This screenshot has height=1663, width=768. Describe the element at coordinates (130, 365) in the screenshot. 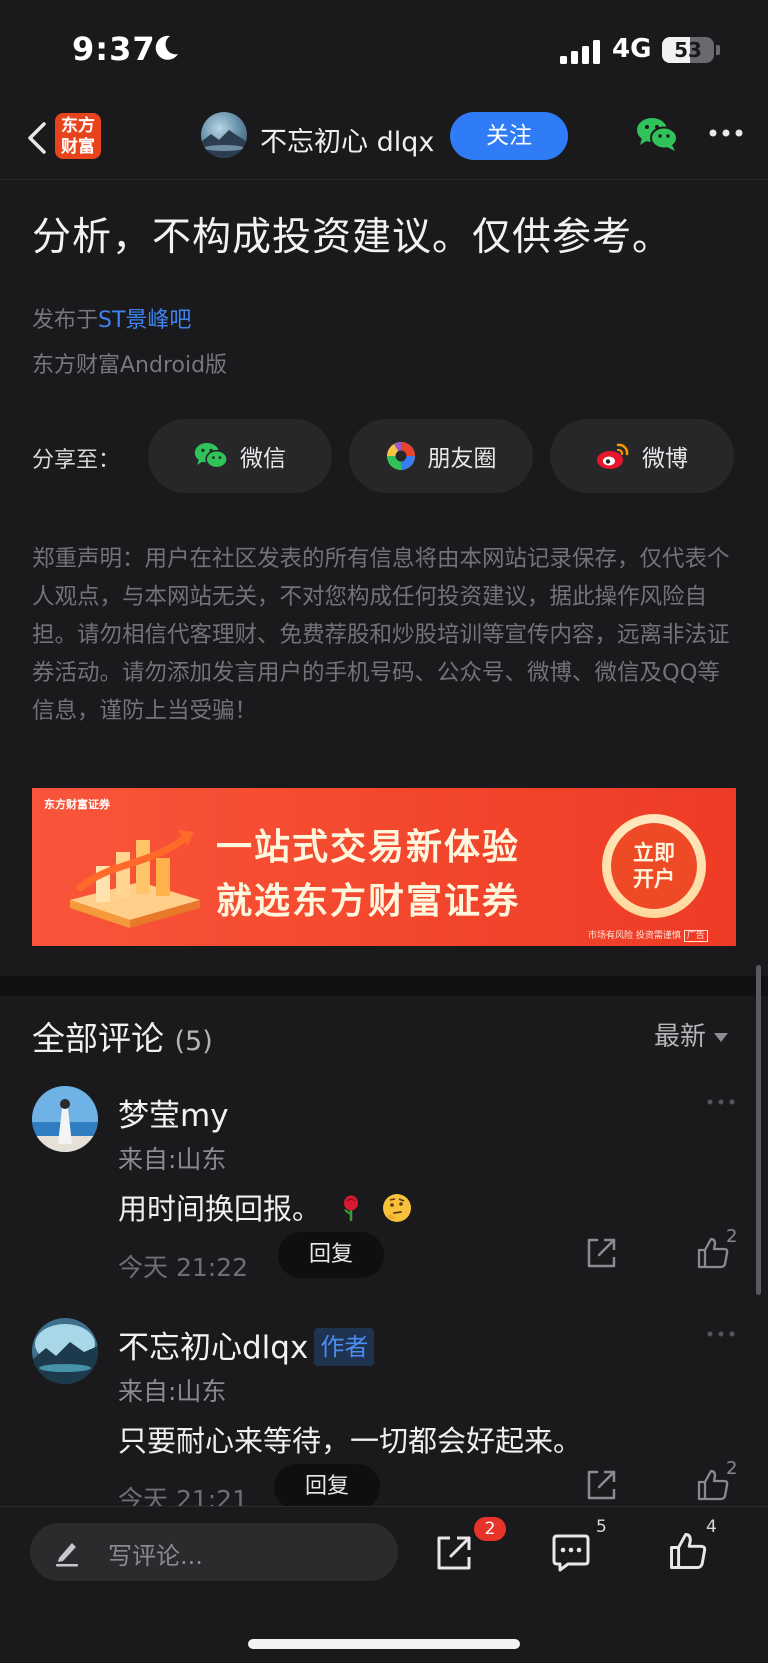

I see `client-info: 东方财富Android版` at that location.